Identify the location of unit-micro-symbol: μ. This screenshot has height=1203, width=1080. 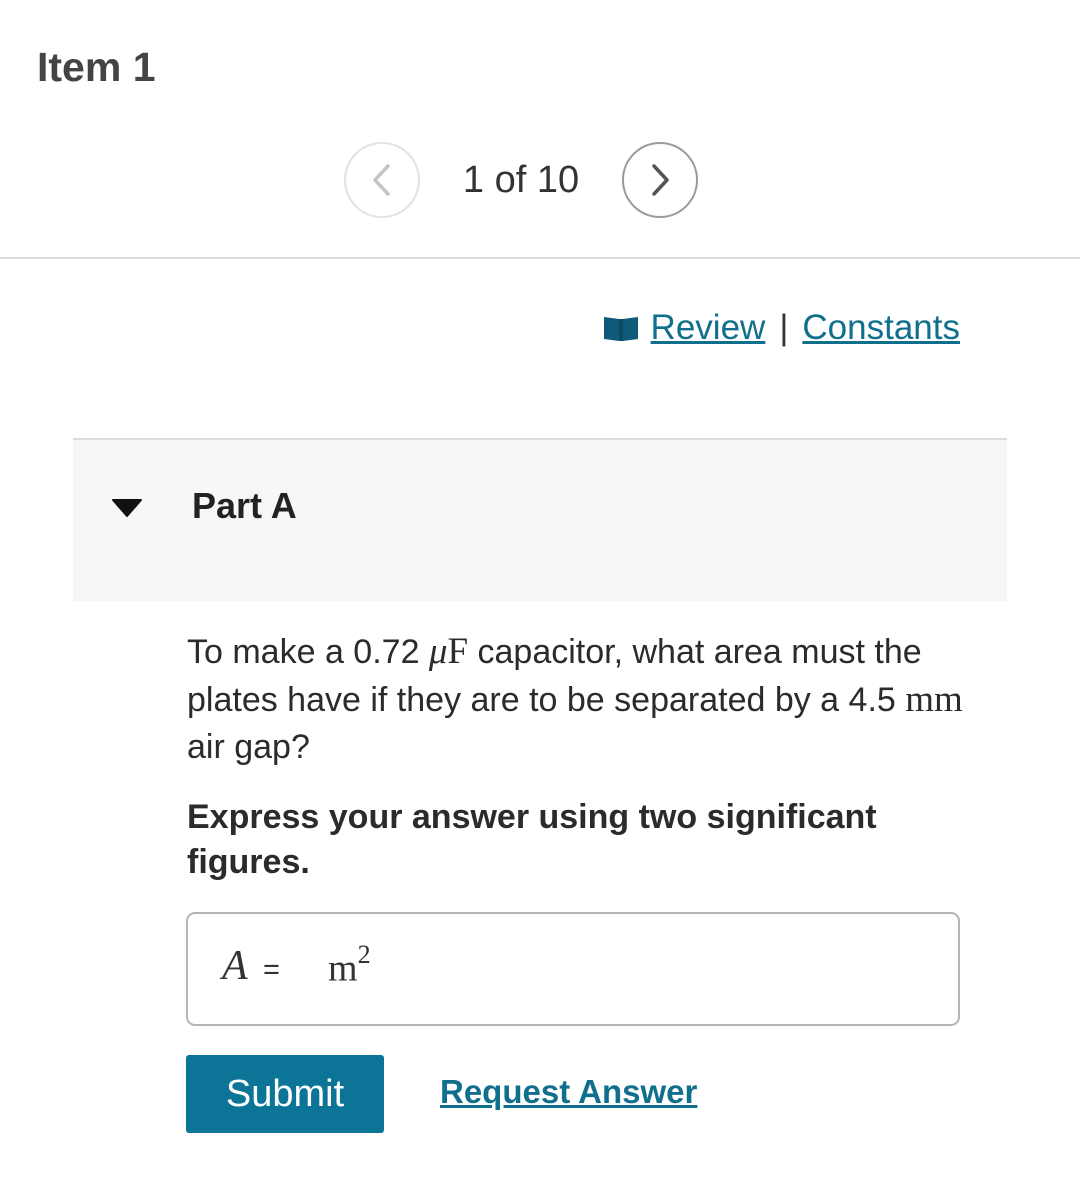
(438, 651).